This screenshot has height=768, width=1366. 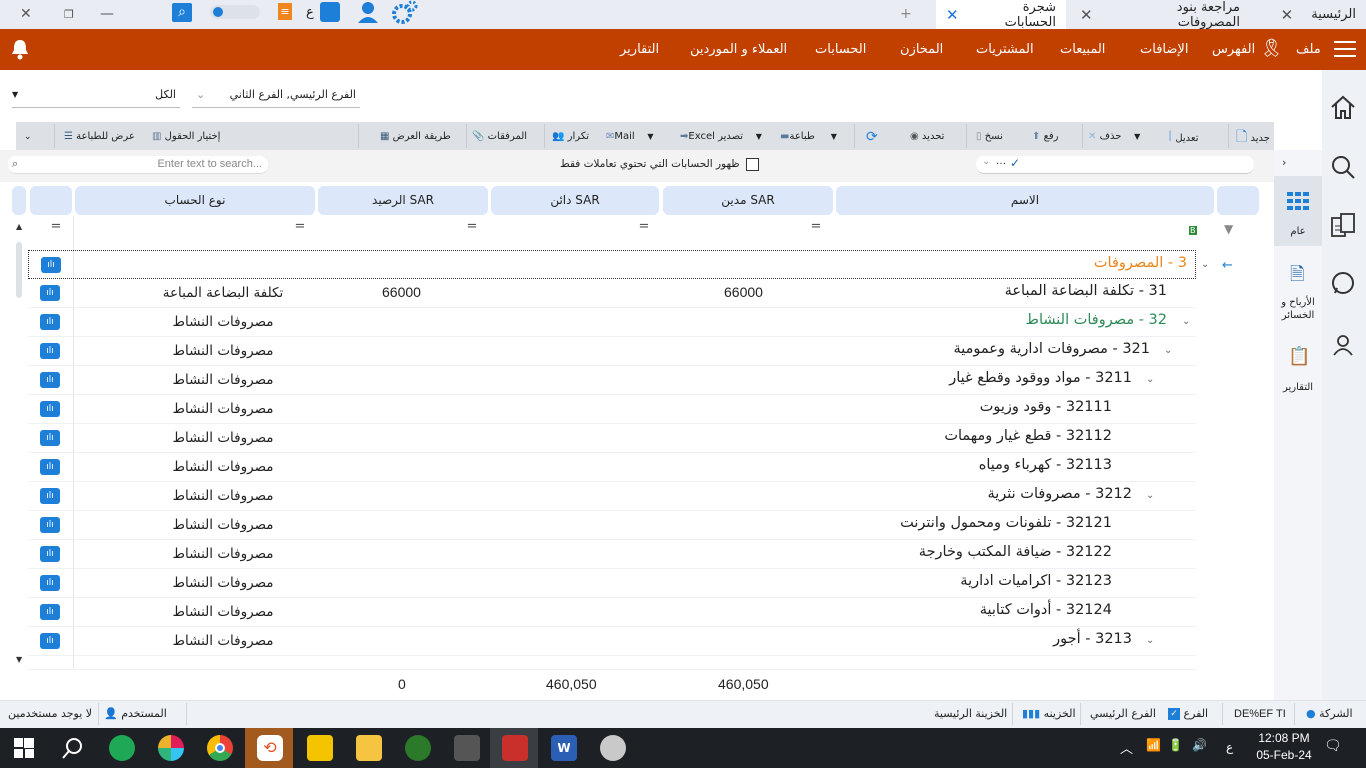 What do you see at coordinates (1096, 320) in the screenshot?
I see `account-name-cell: 32 - مصروفات النشاط` at bounding box center [1096, 320].